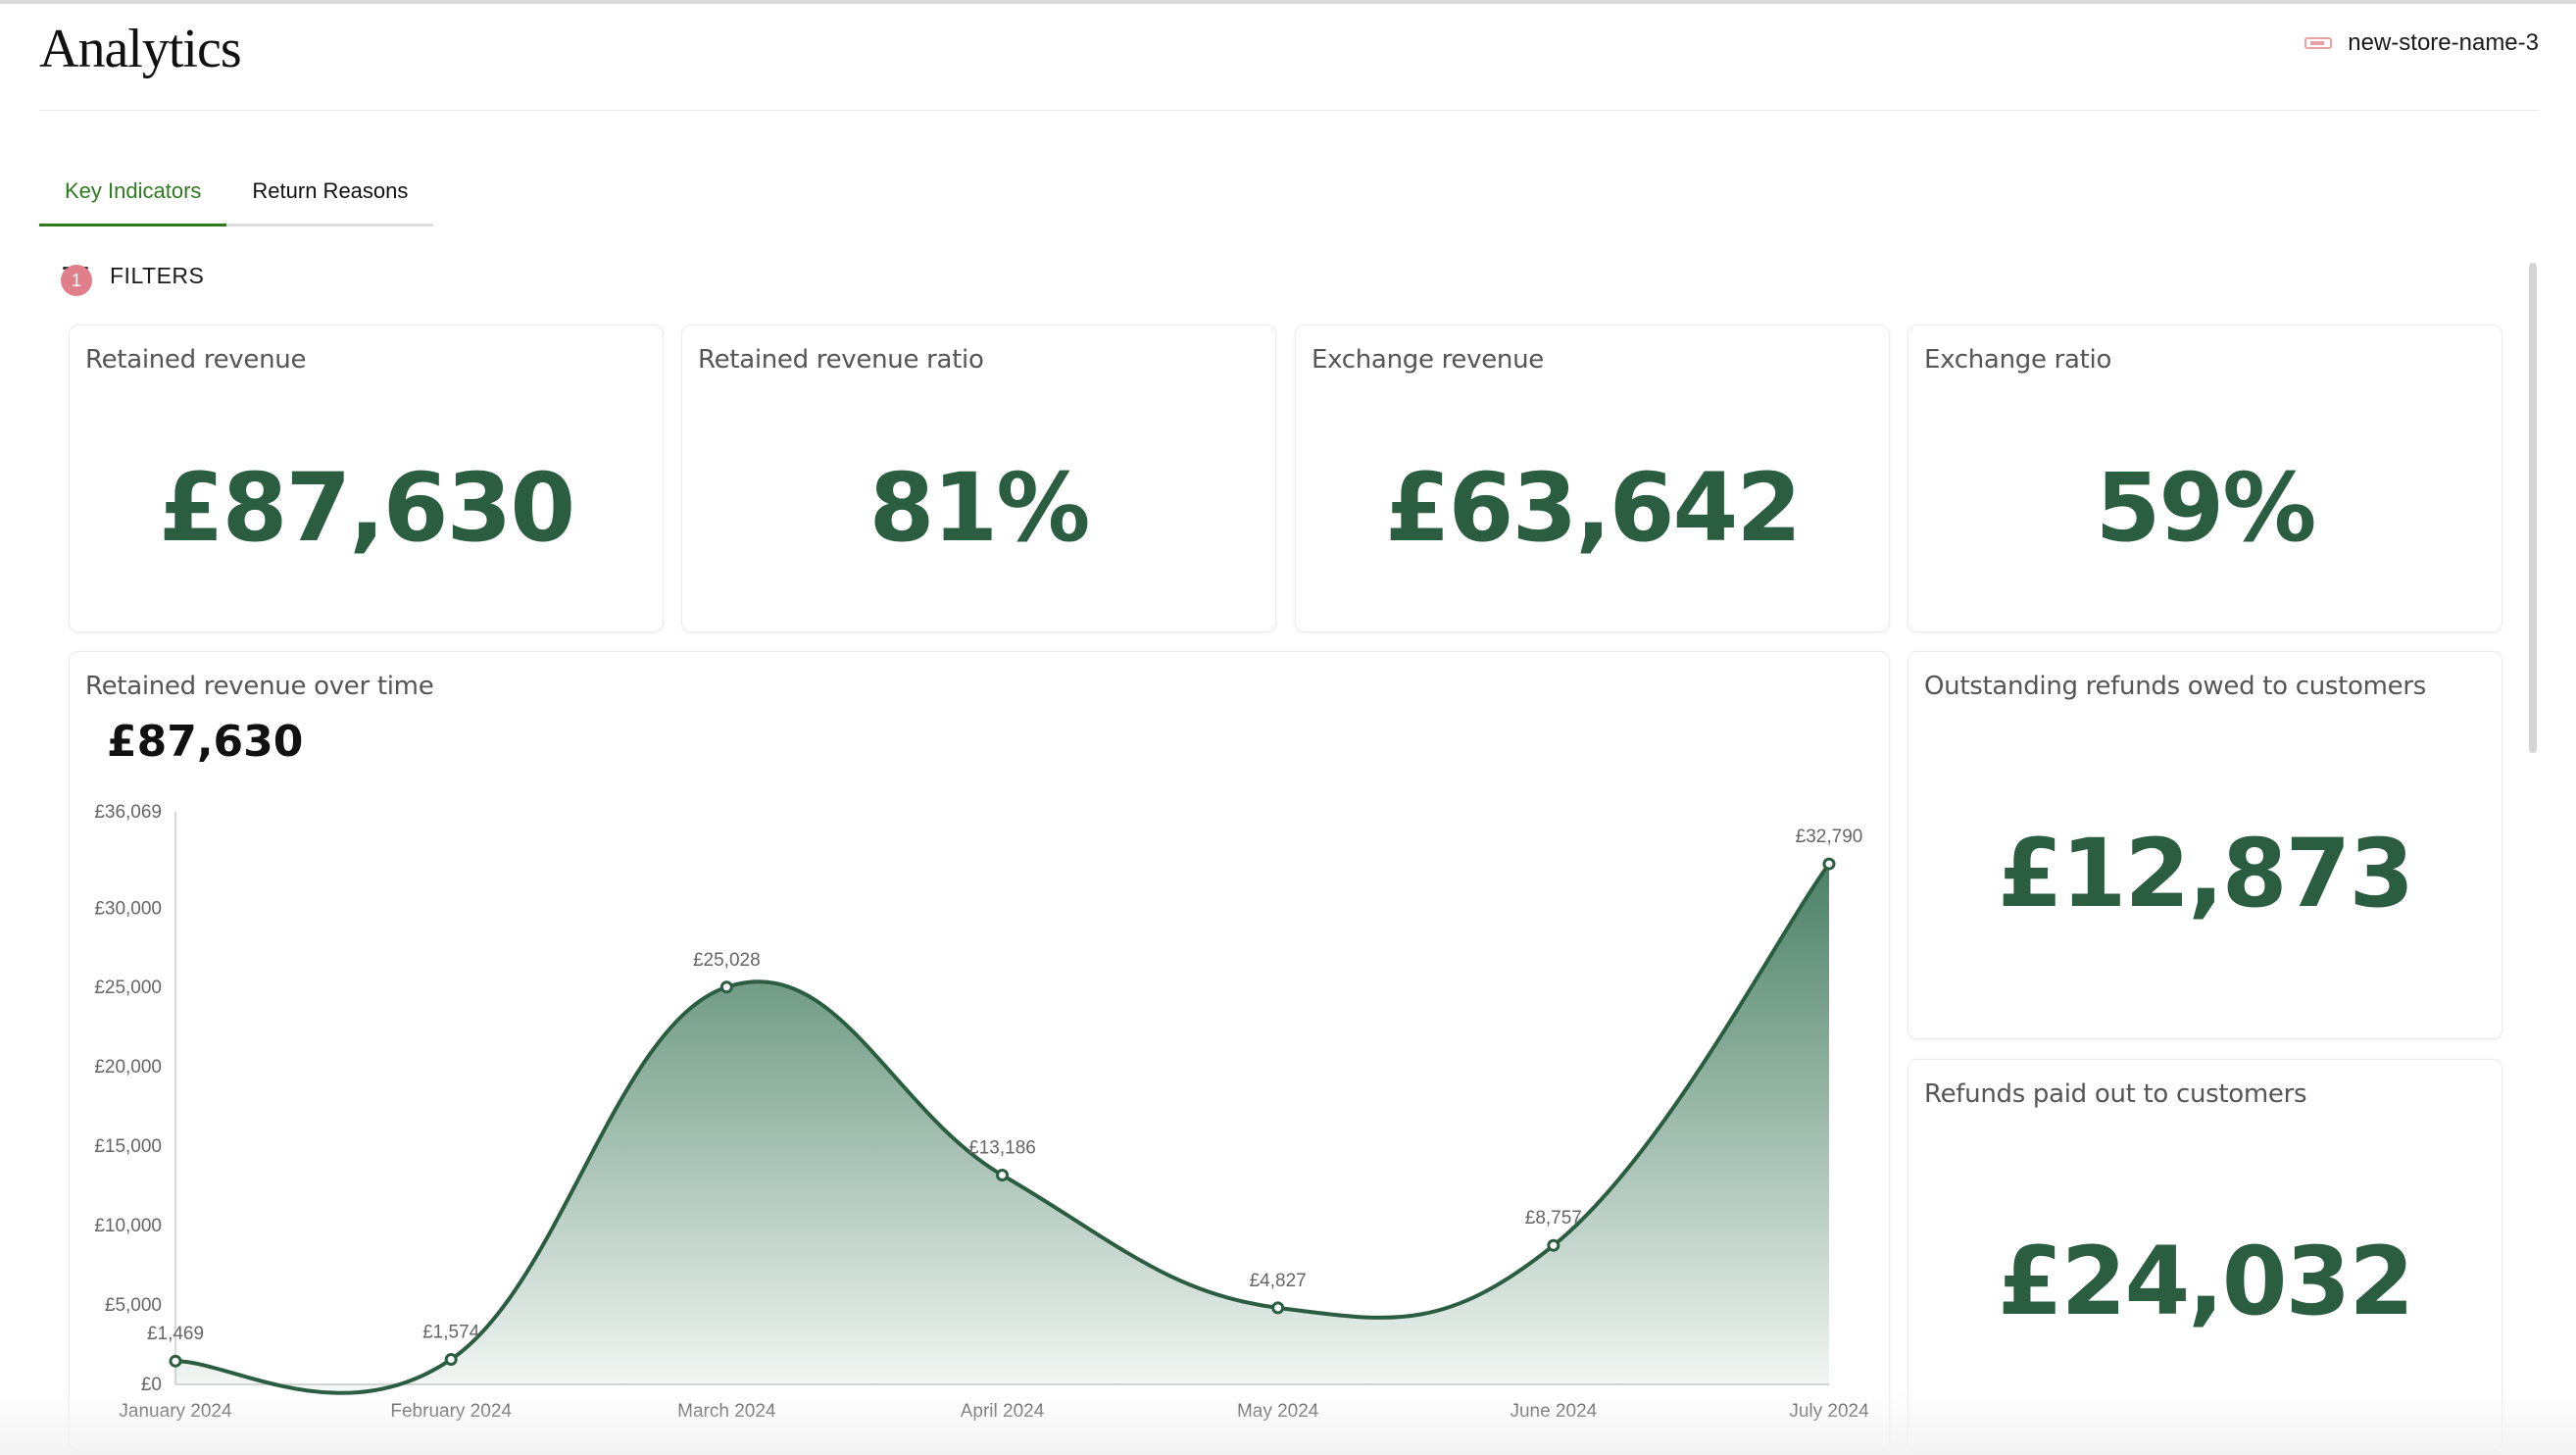 The height and width of the screenshot is (1455, 2576). What do you see at coordinates (128, 1067) in the screenshot?
I see `y-tick-label: £20,000` at bounding box center [128, 1067].